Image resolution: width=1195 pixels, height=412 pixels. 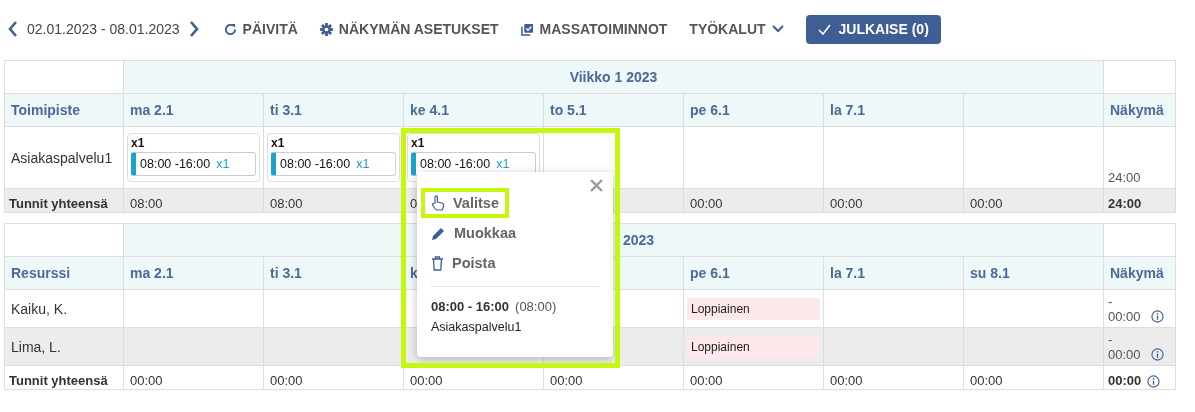 What do you see at coordinates (873, 29) in the screenshot?
I see `publish-button: JULKAISE (0)` at bounding box center [873, 29].